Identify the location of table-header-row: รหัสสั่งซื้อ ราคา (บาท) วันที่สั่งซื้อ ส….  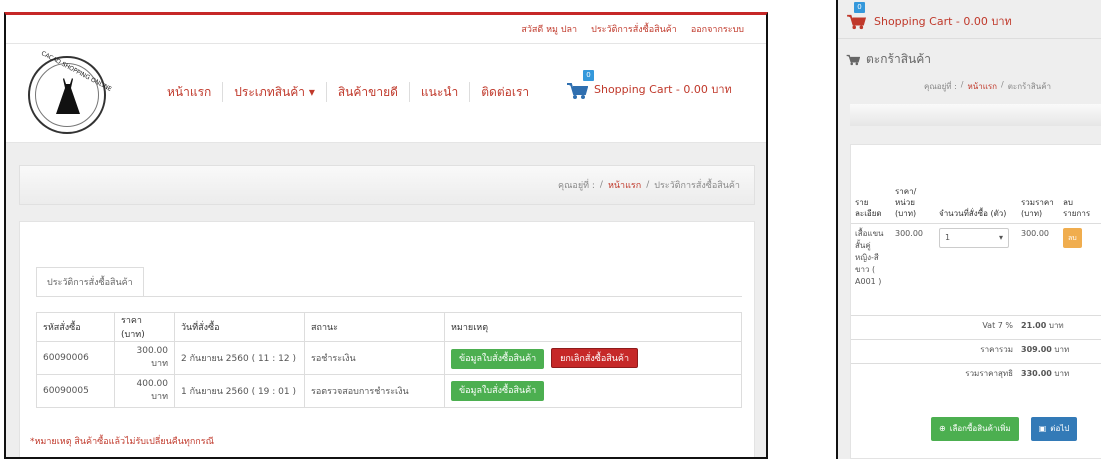
(389, 327).